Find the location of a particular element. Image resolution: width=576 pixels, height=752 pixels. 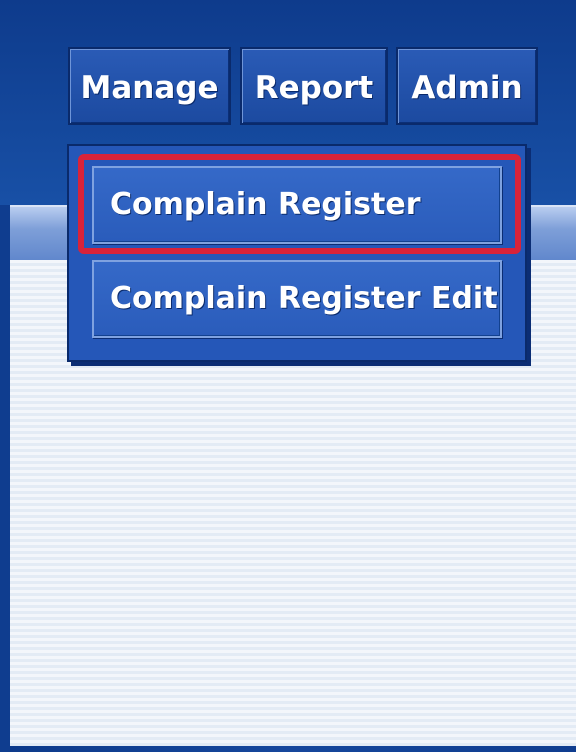

left-border is located at coordinates (5, 478).